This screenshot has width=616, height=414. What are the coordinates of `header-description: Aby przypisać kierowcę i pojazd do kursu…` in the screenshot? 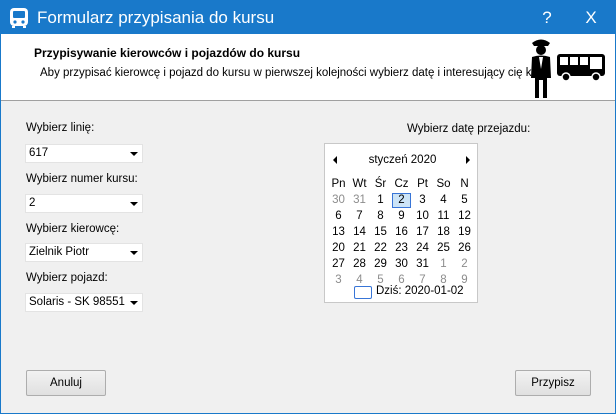 It's located at (295, 73).